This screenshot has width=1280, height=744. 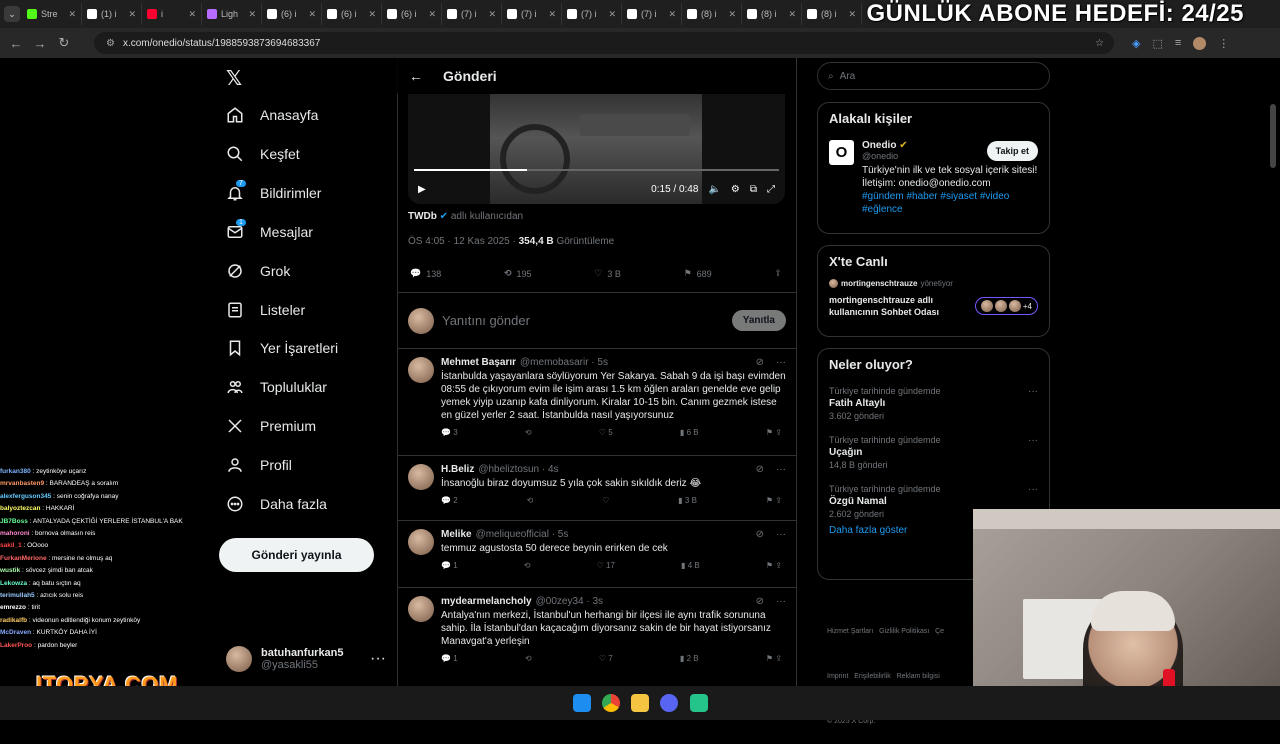 I want to click on tweet-author: mydearmelancholy, so click(x=486, y=601).